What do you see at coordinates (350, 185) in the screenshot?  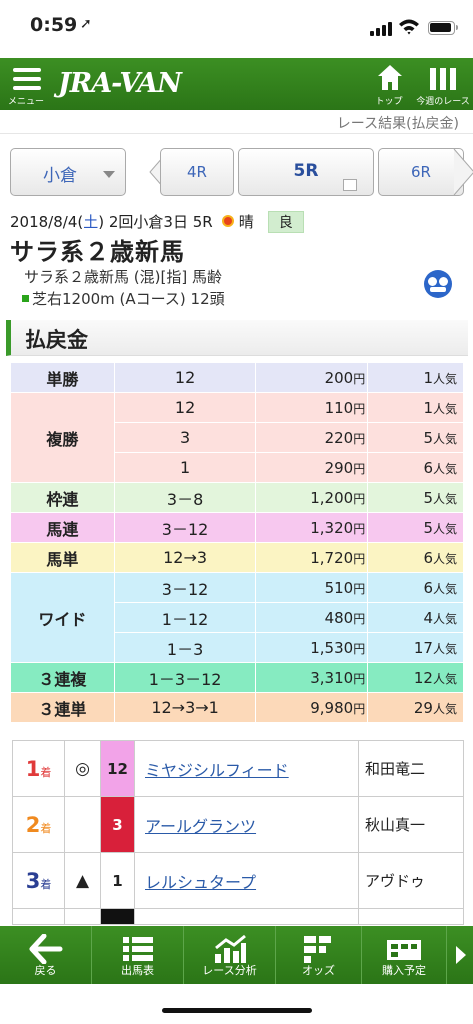 I see `race-list-icon` at bounding box center [350, 185].